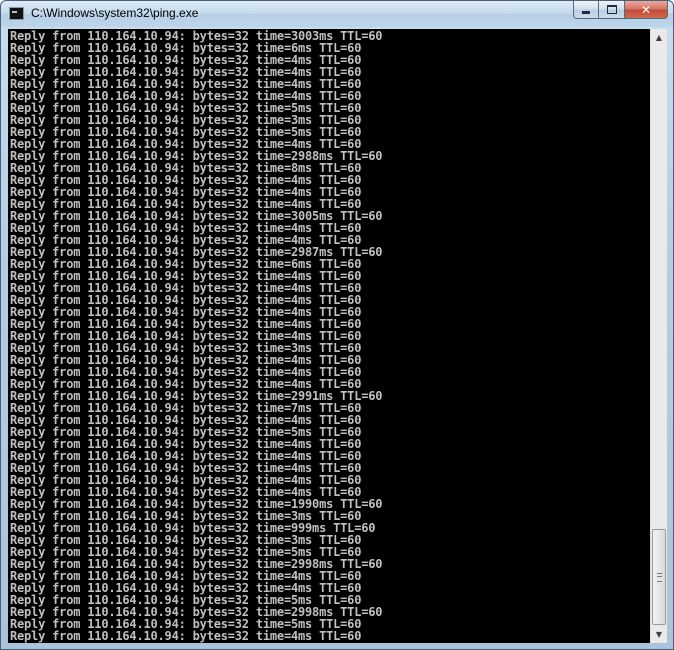 Image resolution: width=674 pixels, height=650 pixels. What do you see at coordinates (659, 634) in the screenshot?
I see `scroll-down-arrow-icon: ▼` at bounding box center [659, 634].